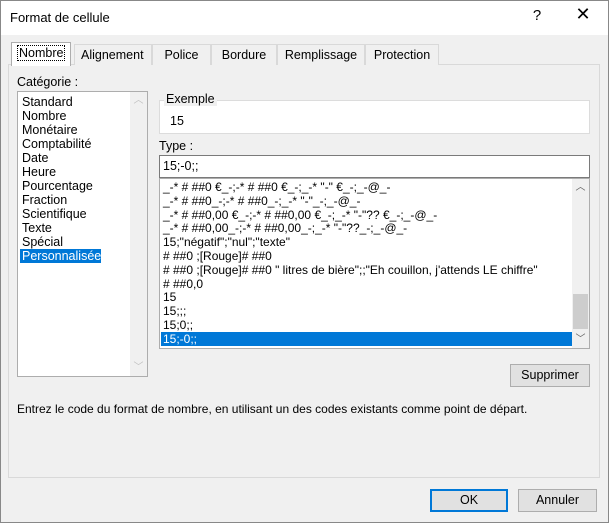 Image resolution: width=609 pixels, height=523 pixels. What do you see at coordinates (48, 82) in the screenshot?
I see `category-label: Catégorie :` at bounding box center [48, 82].